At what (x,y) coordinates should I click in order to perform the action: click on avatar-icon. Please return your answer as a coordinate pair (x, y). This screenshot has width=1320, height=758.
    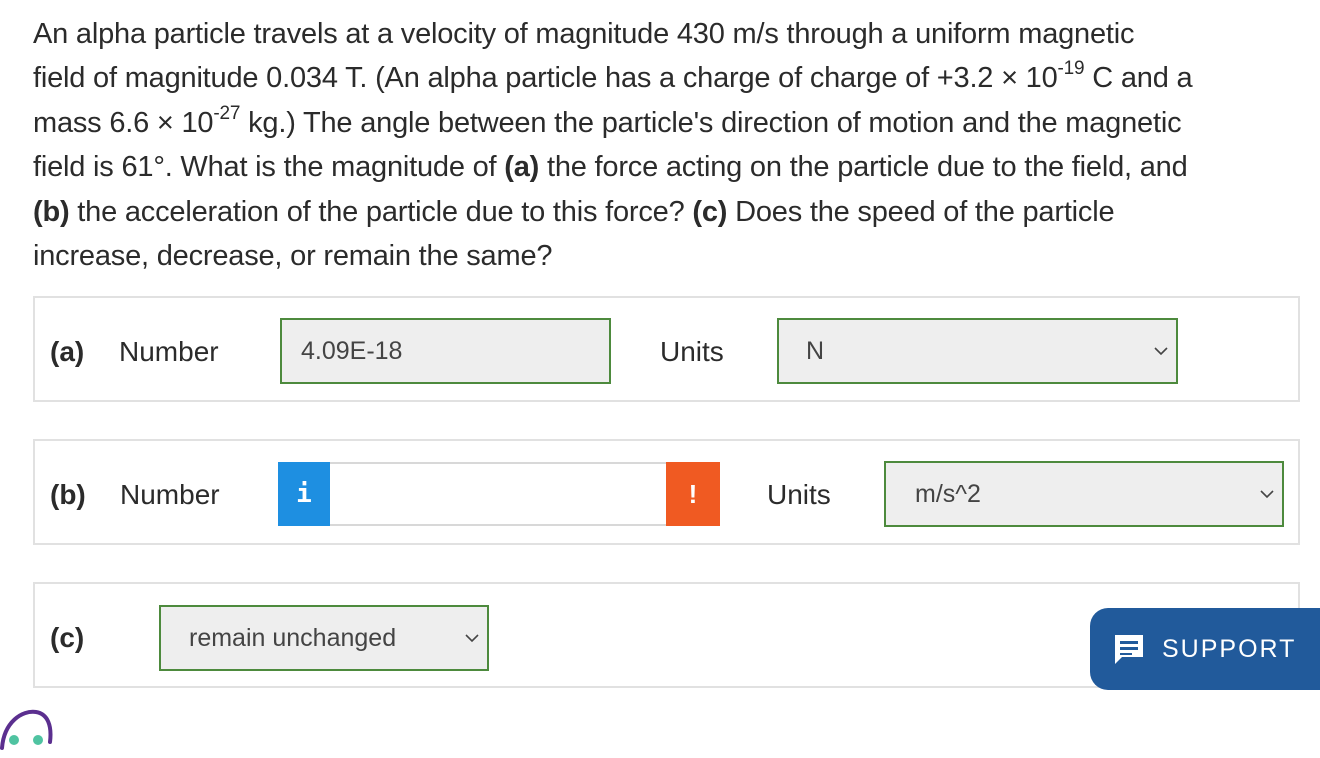
    Looking at the image, I should click on (28, 733).